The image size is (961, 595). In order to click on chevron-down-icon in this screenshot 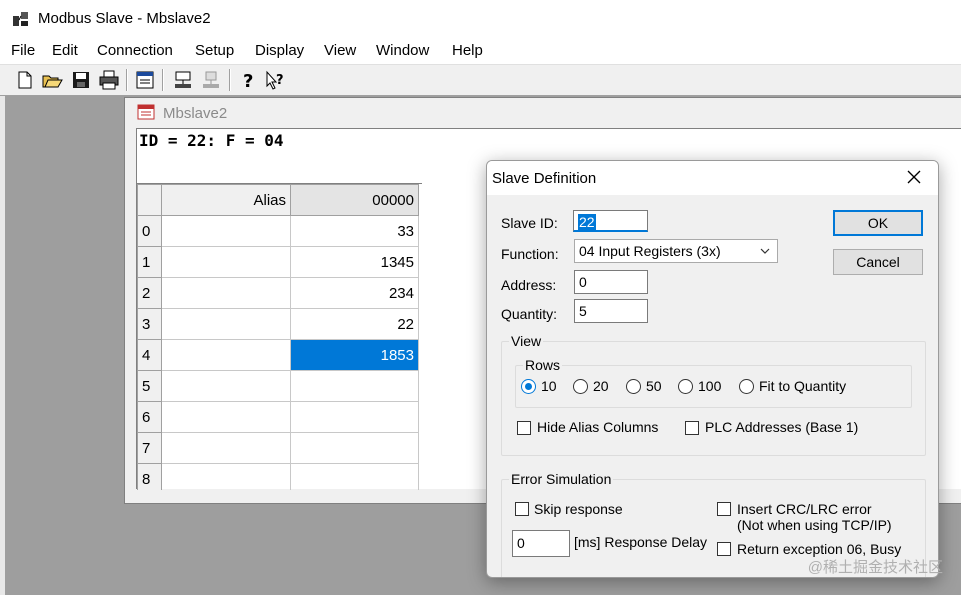, I will do `click(765, 251)`.